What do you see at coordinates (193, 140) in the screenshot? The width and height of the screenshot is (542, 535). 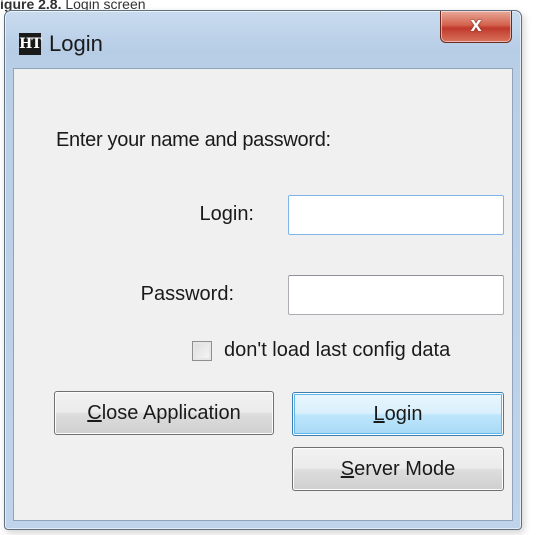 I see `instruction-text: Enter your name and password:` at bounding box center [193, 140].